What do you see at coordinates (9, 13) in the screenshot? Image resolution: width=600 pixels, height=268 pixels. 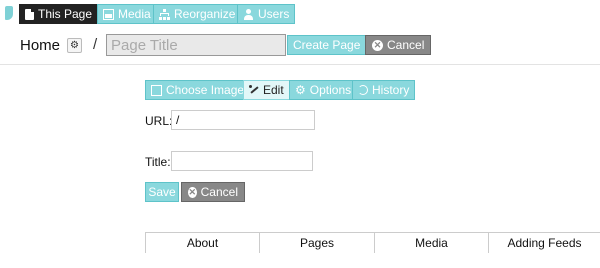 I see `brand-logo` at bounding box center [9, 13].